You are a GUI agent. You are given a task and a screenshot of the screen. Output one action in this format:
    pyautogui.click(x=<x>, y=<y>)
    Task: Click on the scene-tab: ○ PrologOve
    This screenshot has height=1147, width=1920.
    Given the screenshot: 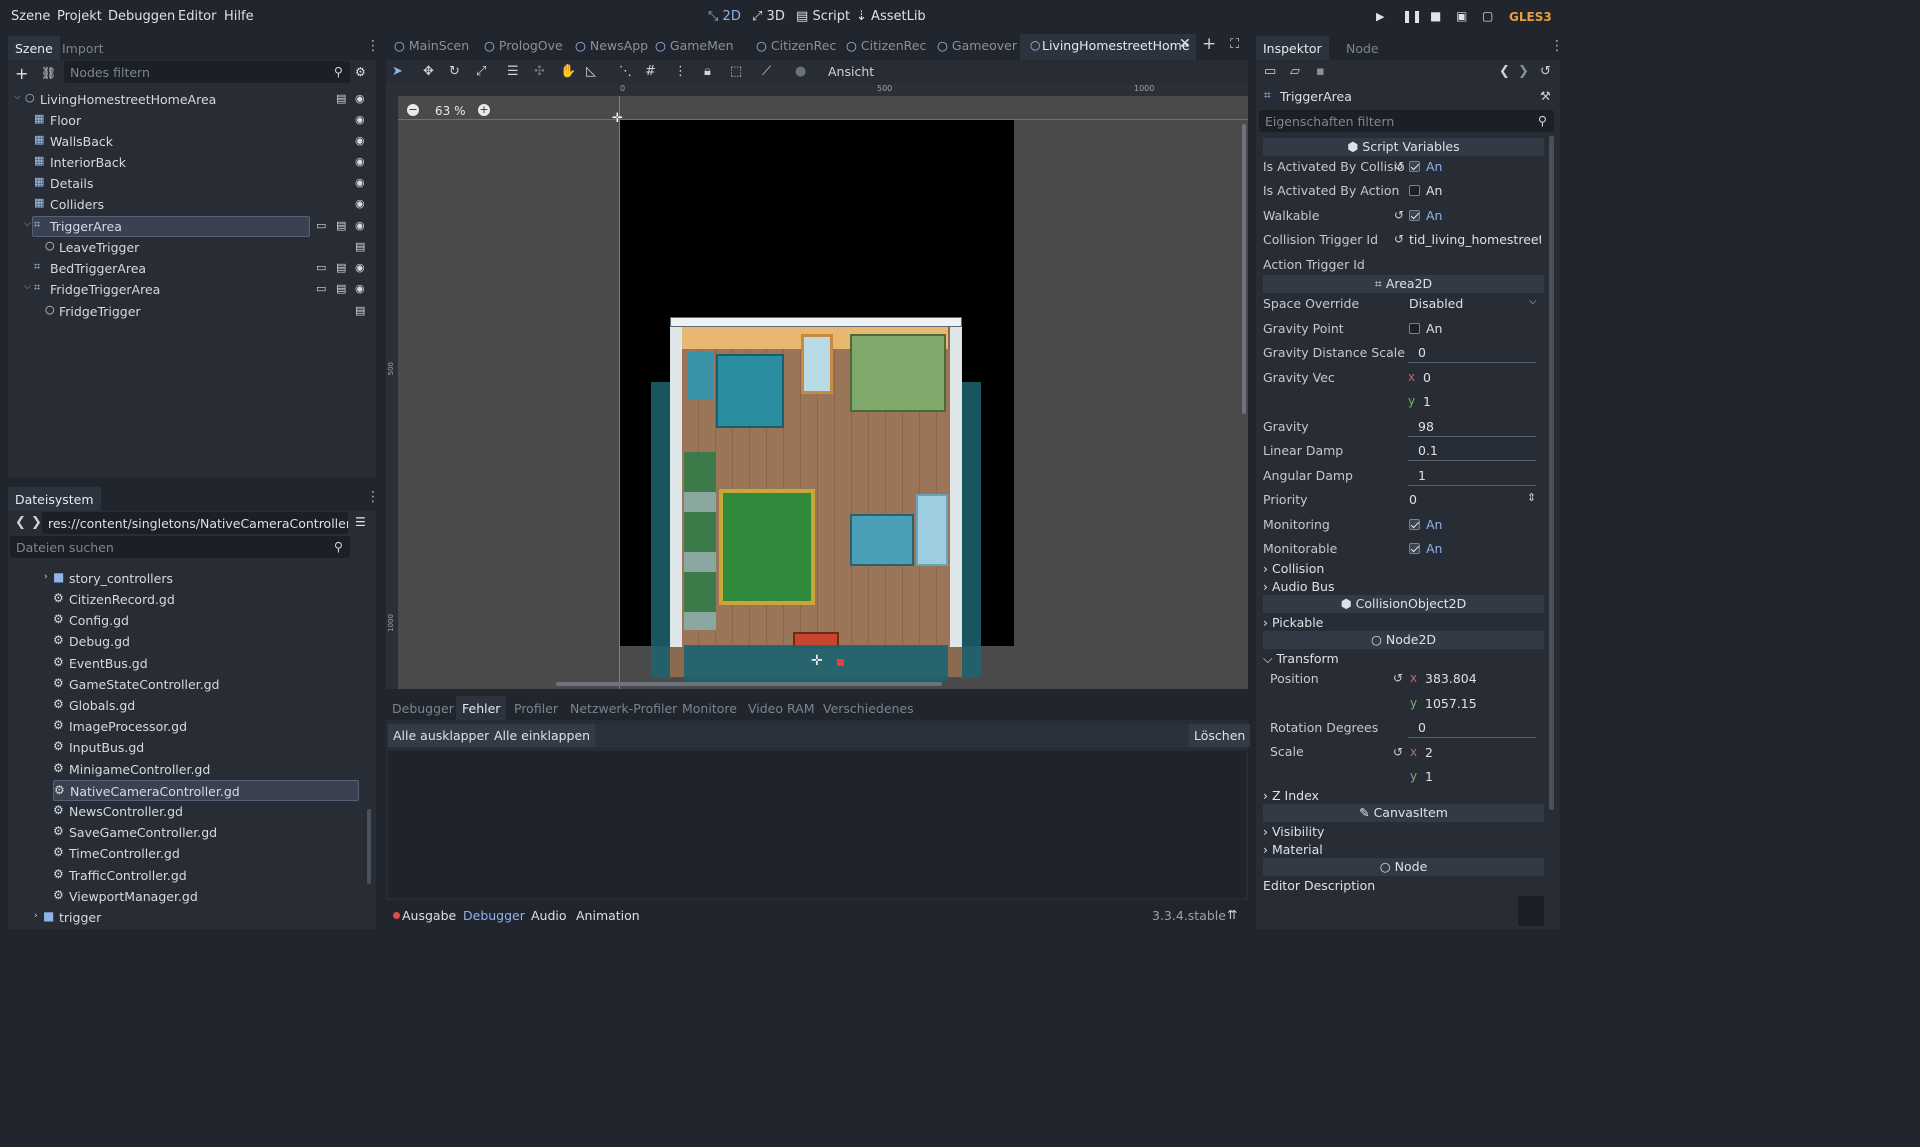 What is the action you would take?
    pyautogui.click(x=523, y=48)
    